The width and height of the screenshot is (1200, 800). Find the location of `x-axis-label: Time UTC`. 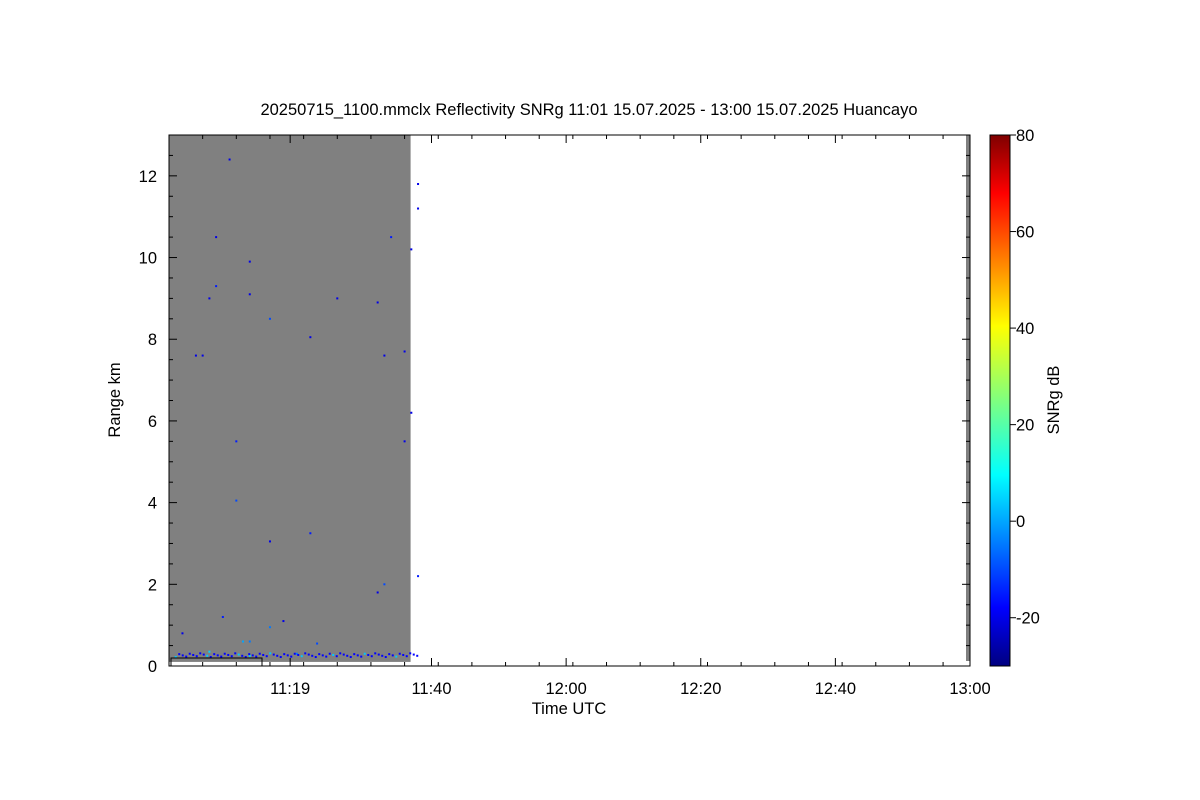

x-axis-label: Time UTC is located at coordinates (569, 709).